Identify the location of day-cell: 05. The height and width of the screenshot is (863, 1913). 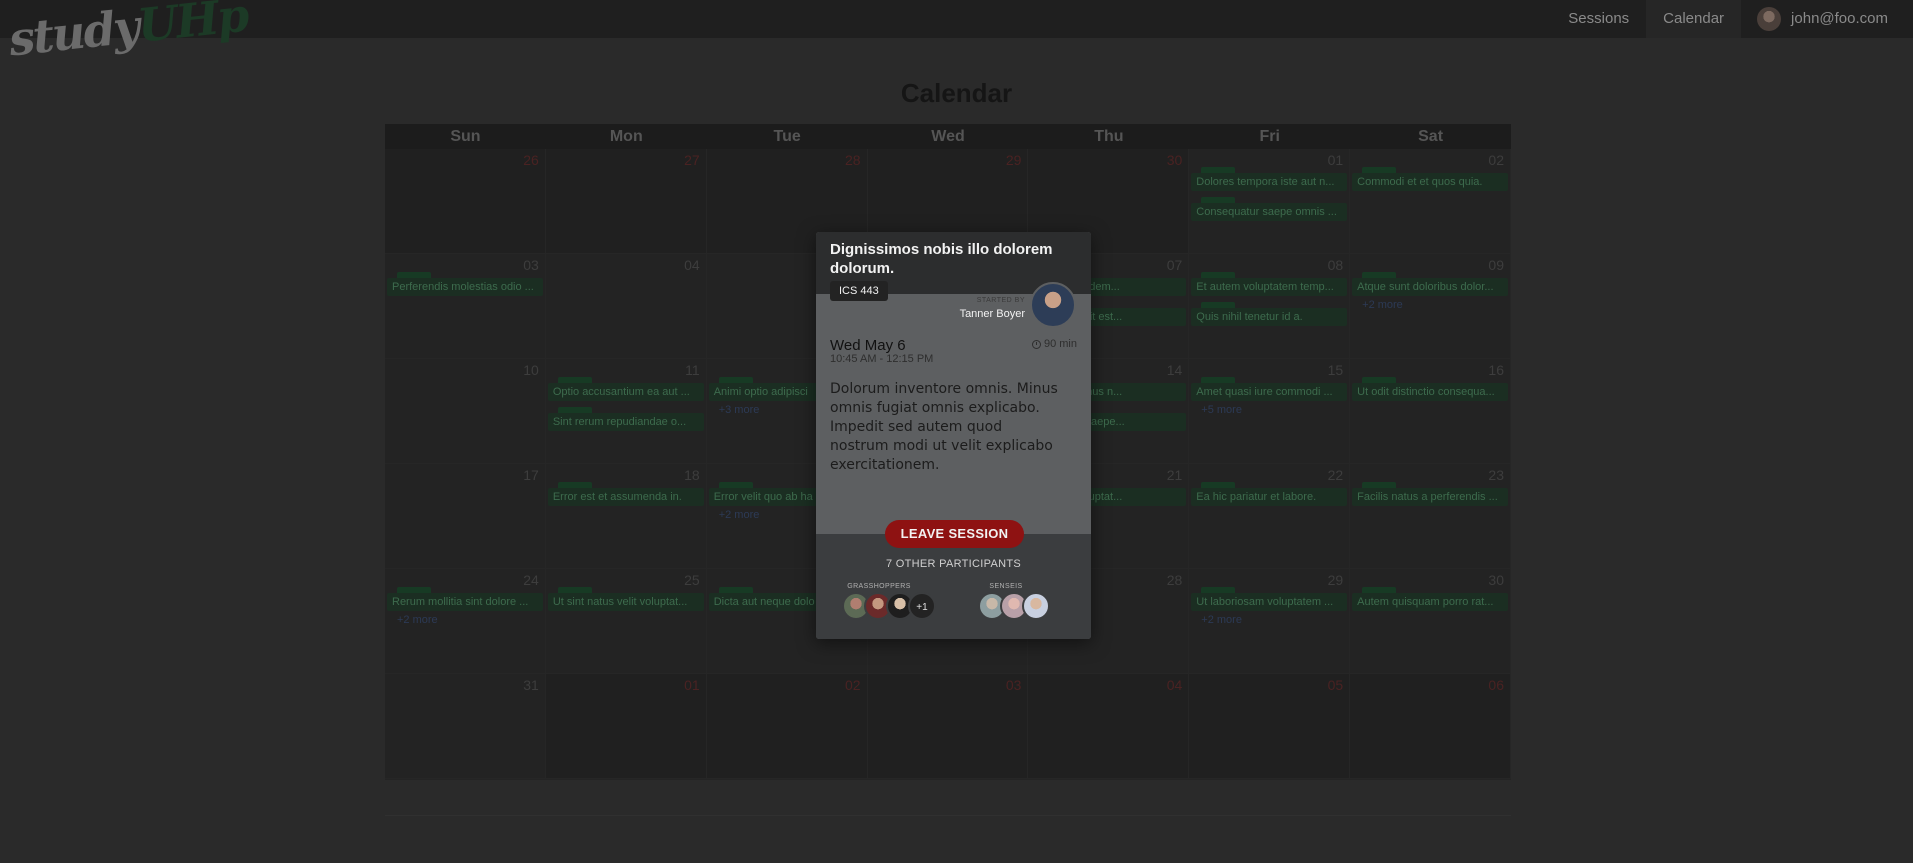
(1270, 726).